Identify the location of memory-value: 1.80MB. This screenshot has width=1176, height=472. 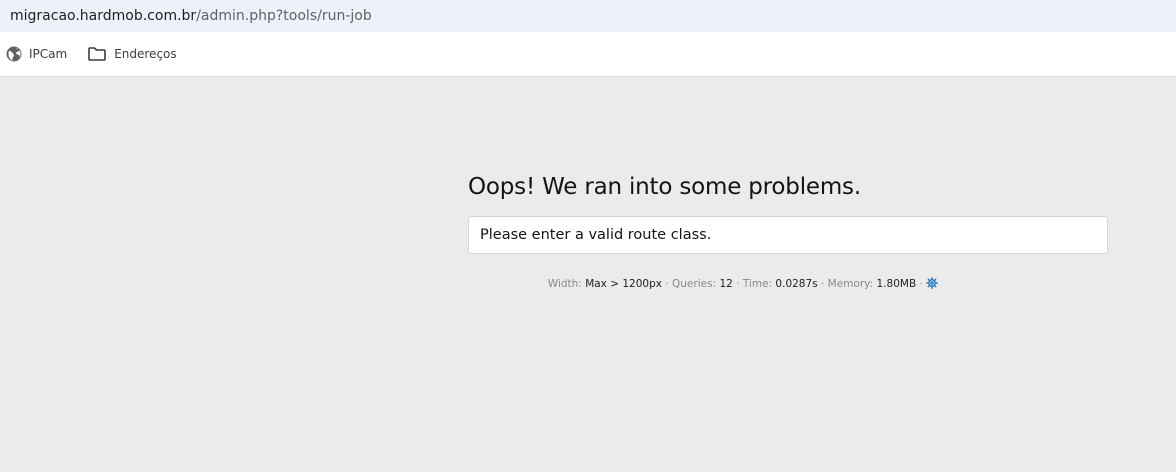
(896, 284).